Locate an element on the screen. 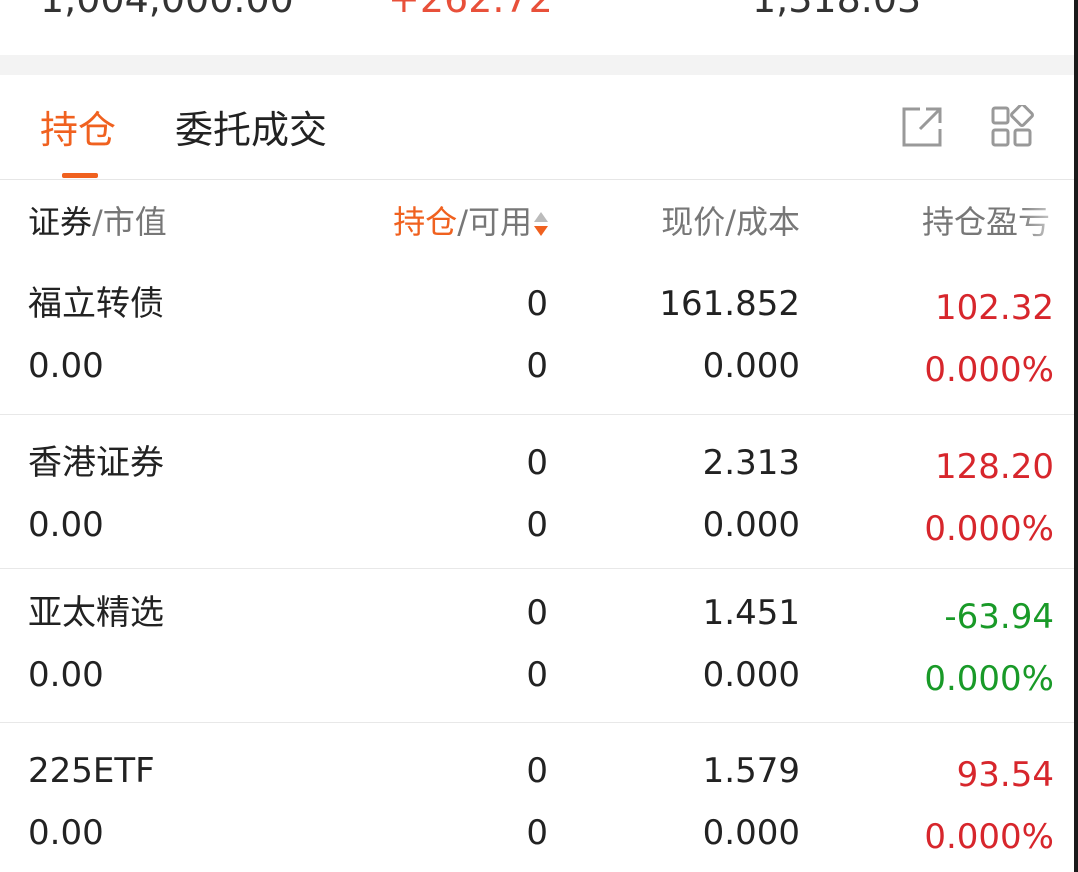 This screenshot has height=872, width=1078. current-price: 1.451 is located at coordinates (751, 613).